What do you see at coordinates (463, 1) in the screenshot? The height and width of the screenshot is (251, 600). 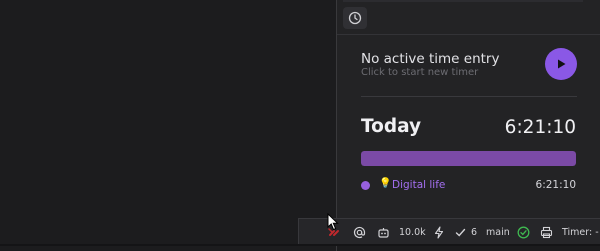 I see `panel-top-edge` at bounding box center [463, 1].